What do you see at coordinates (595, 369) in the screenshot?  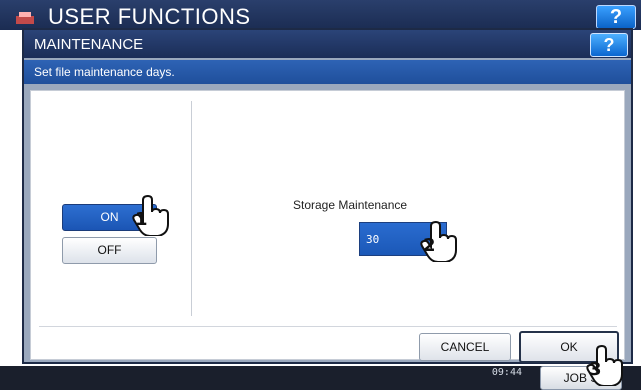 I see `step-3-badge: 3` at bounding box center [595, 369].